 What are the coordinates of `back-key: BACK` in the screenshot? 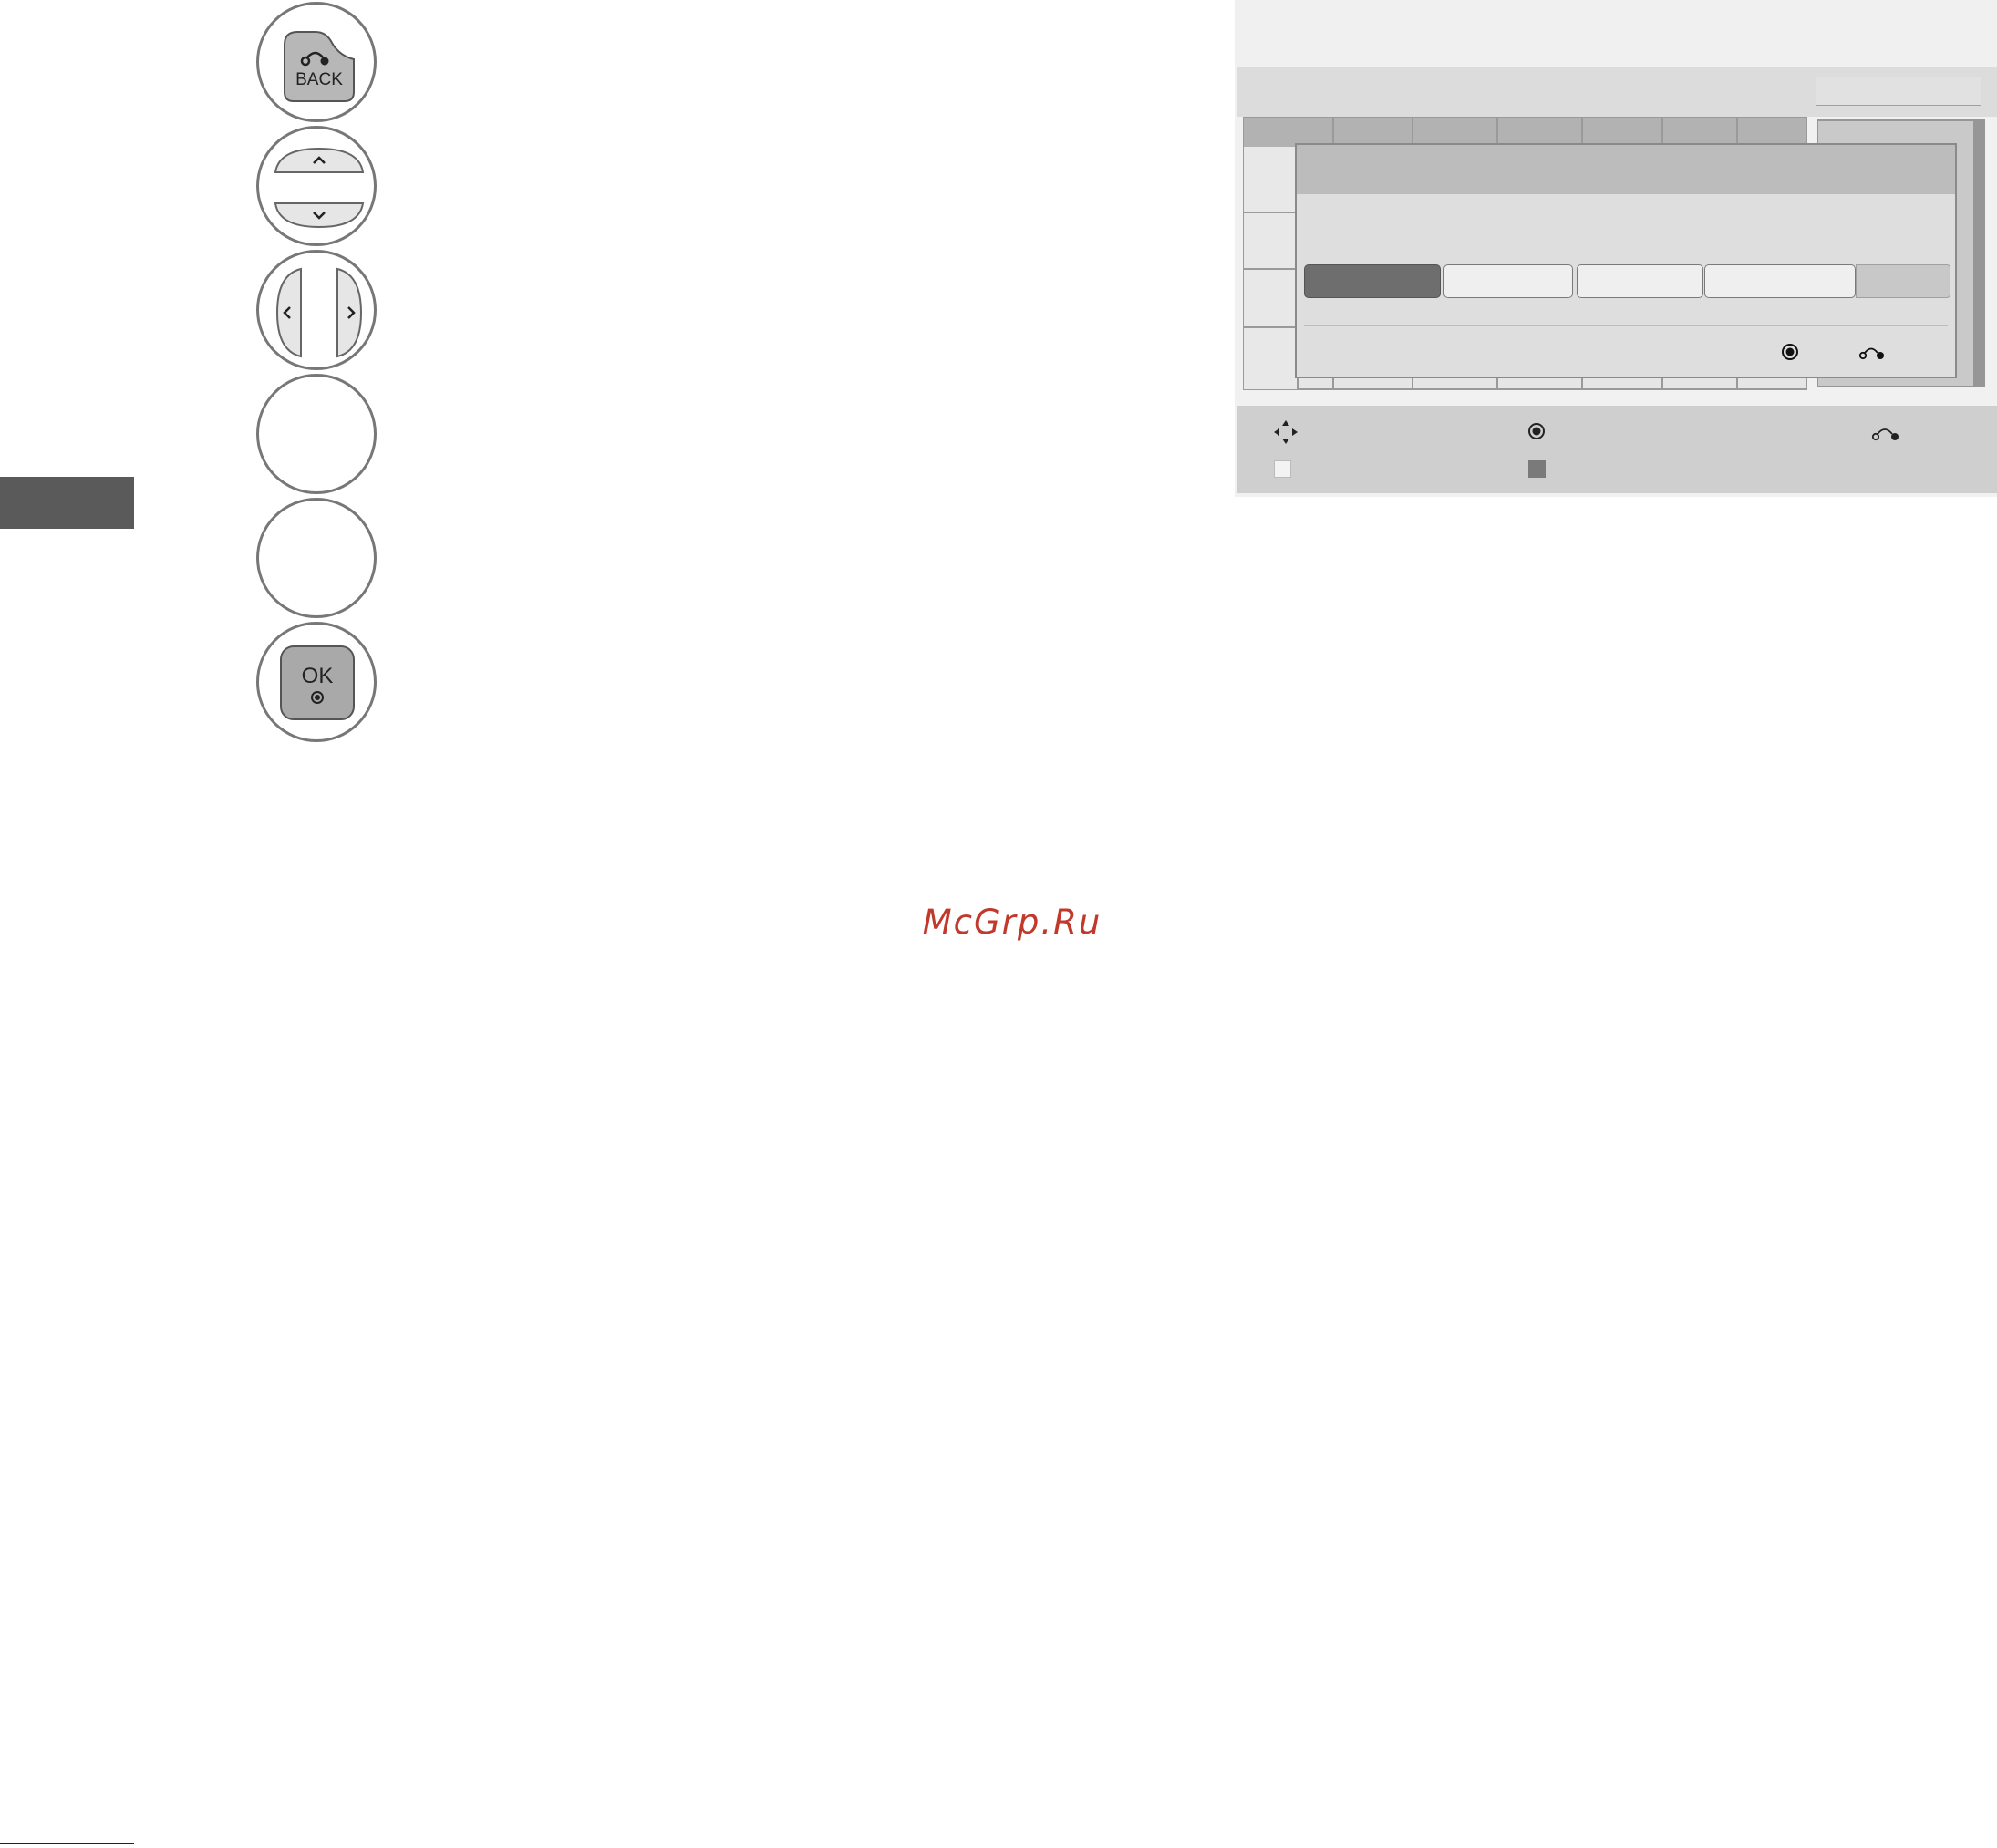 It's located at (316, 62).